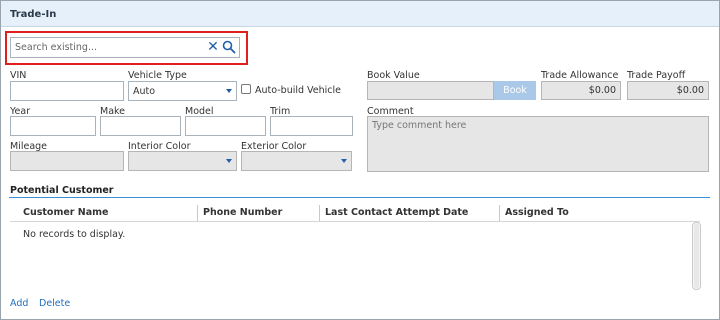  I want to click on model-input, so click(225, 126).